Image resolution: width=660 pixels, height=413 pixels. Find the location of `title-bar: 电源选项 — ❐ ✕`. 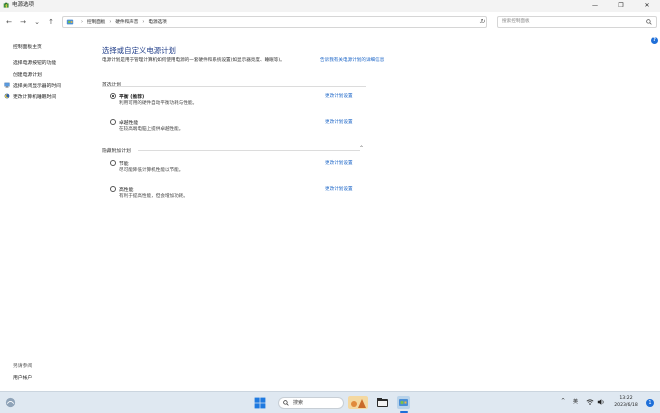

title-bar: 电源选项 — ❐ ✕ is located at coordinates (330, 6).